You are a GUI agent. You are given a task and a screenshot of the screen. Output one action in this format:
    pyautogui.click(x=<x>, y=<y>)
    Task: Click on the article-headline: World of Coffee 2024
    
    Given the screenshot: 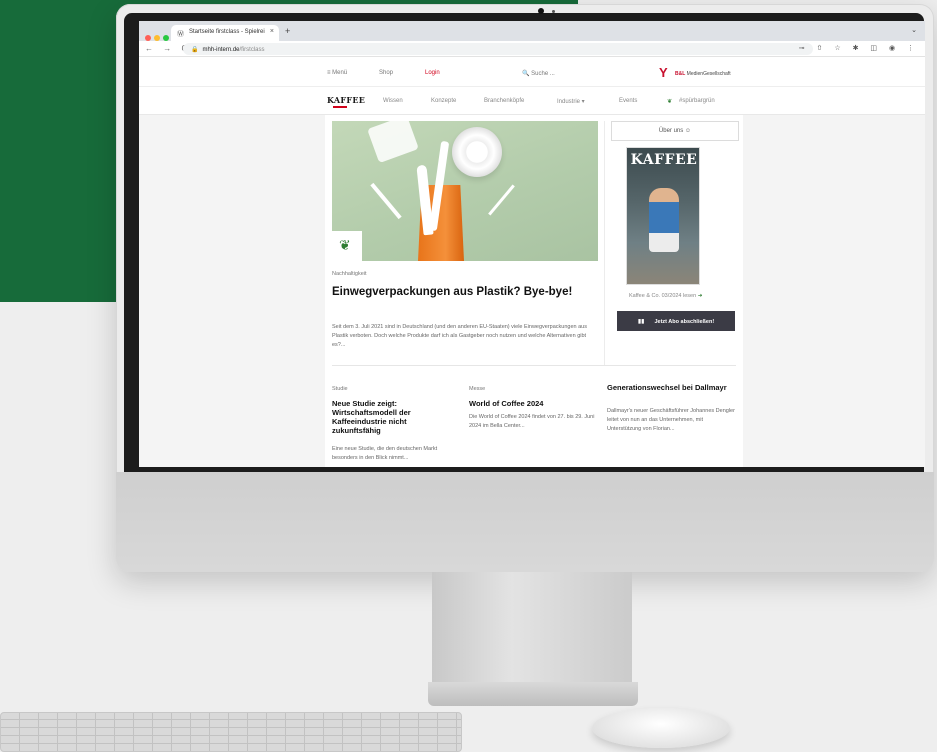 What is the action you would take?
    pyautogui.click(x=534, y=403)
    